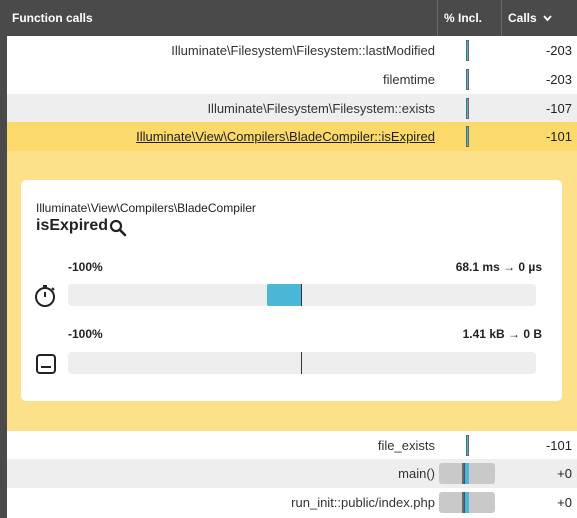  What do you see at coordinates (498, 267) in the screenshot?
I see `time-value-change: 68.1 ms → 0 µs` at bounding box center [498, 267].